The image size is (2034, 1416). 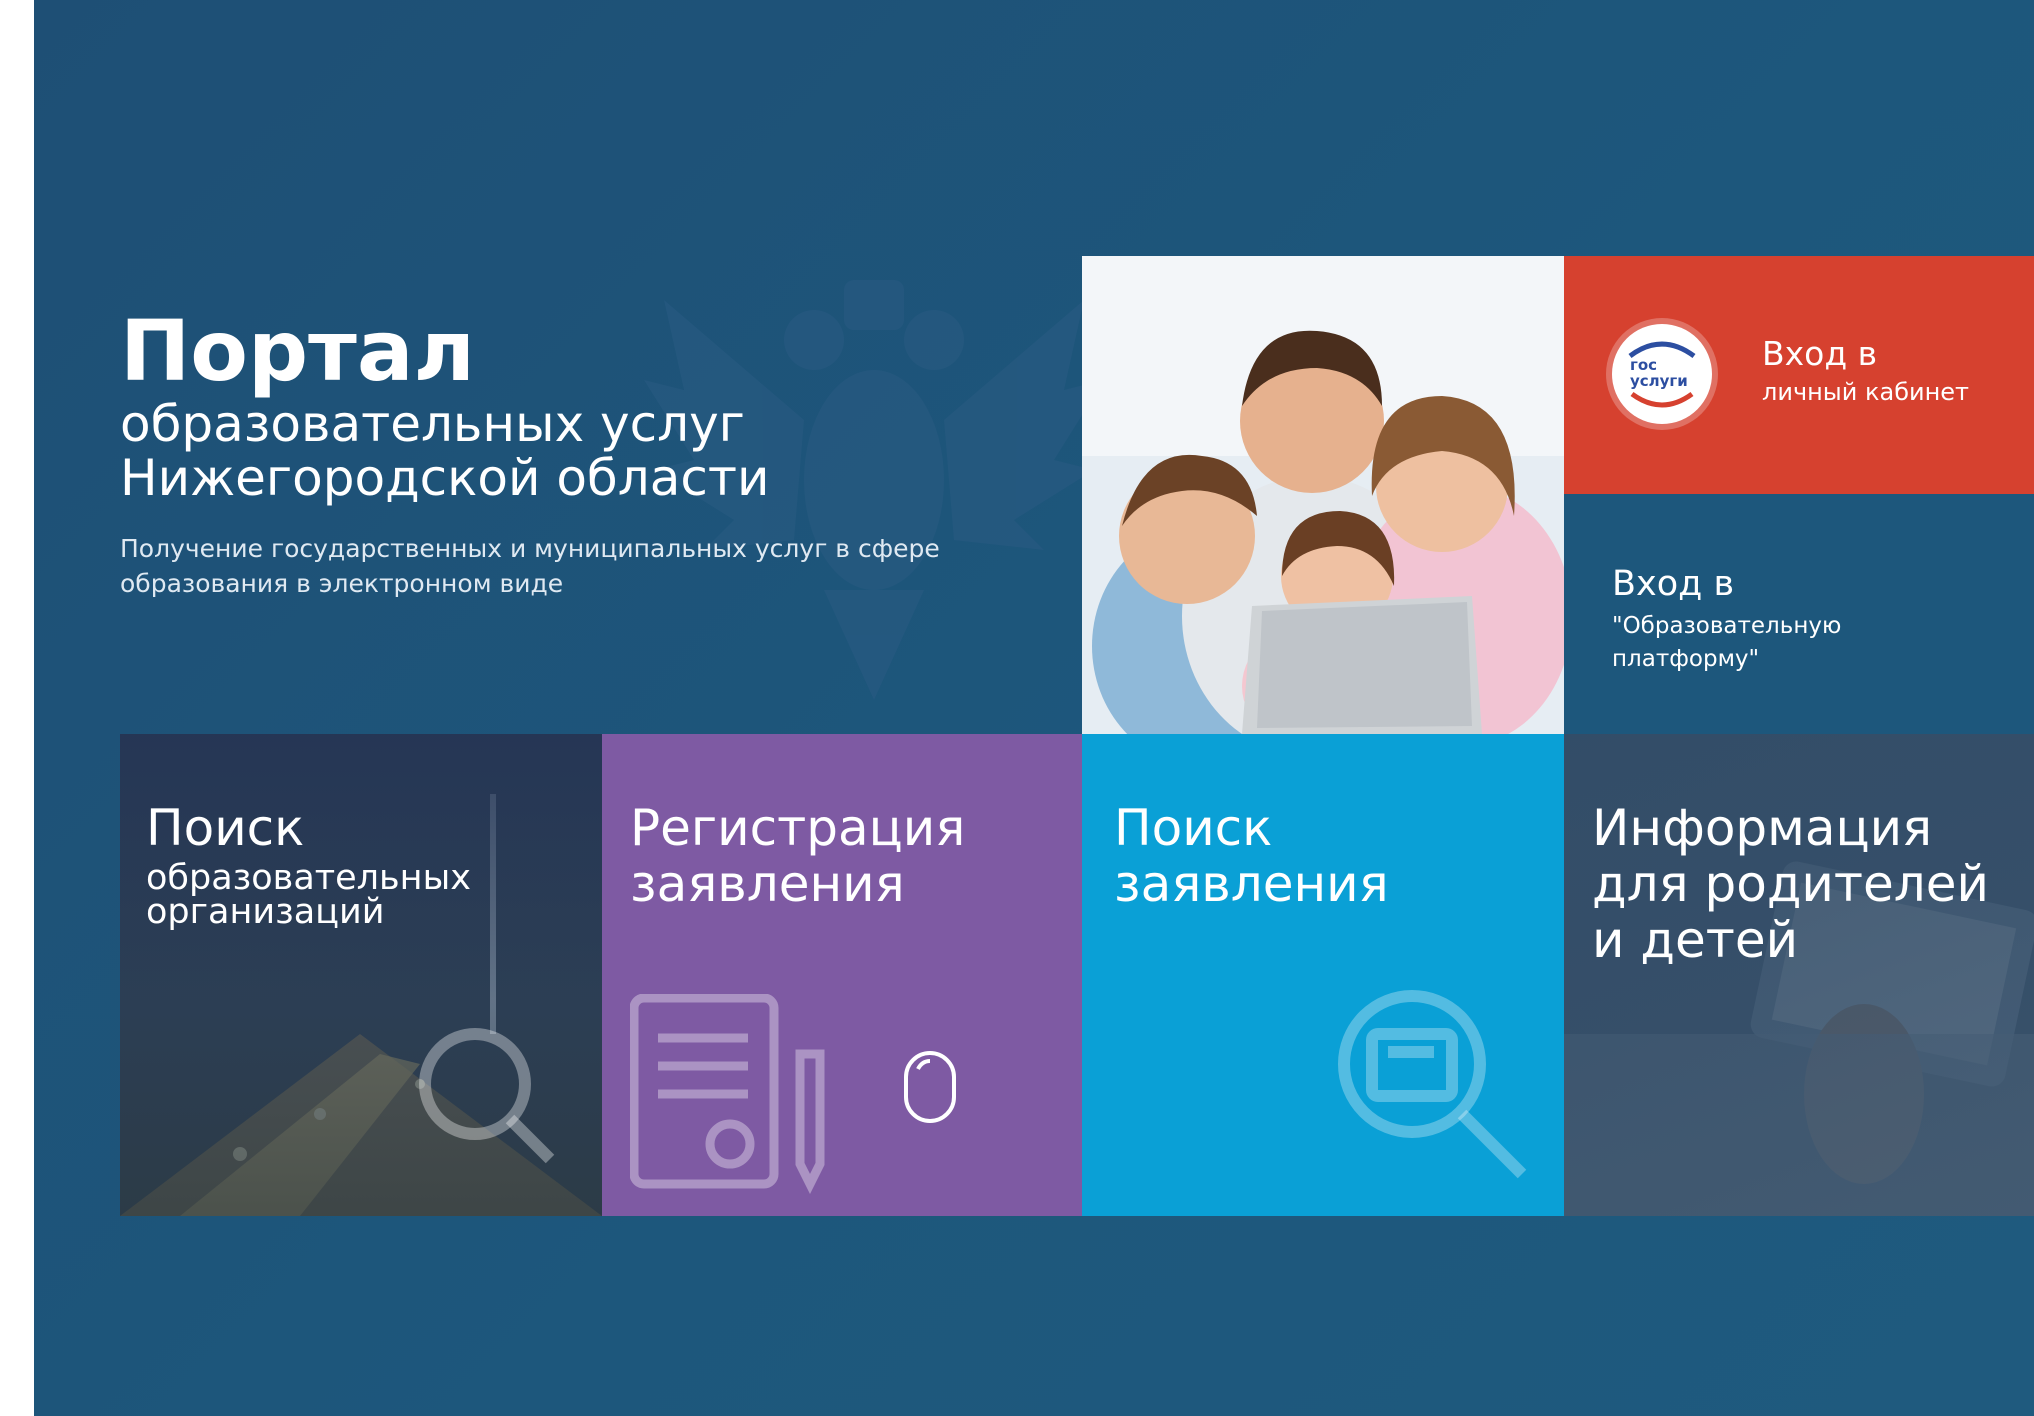 What do you see at coordinates (1673, 584) in the screenshot?
I see `edu-platform-login-title: Вход в` at bounding box center [1673, 584].